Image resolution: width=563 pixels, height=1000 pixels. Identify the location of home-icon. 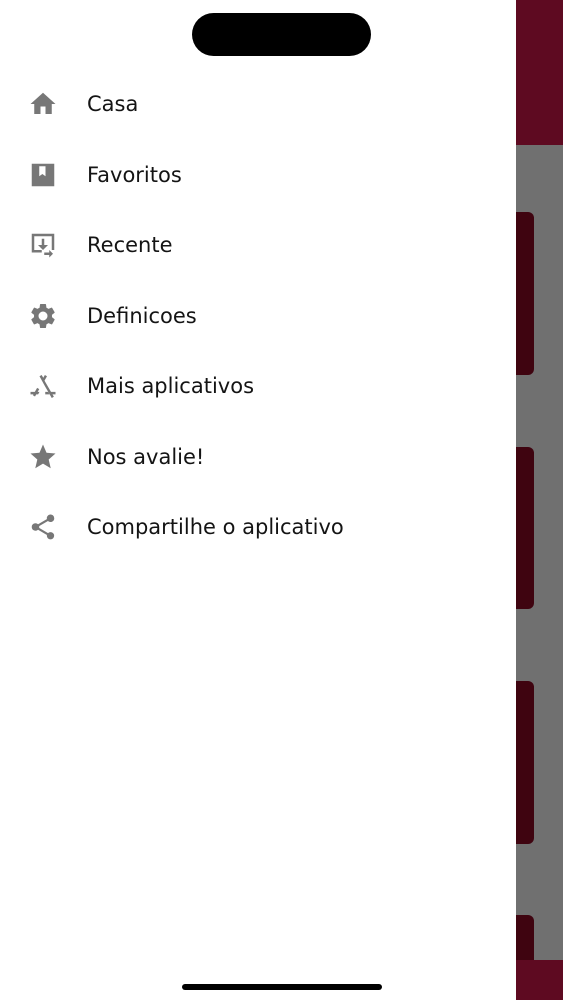
(43, 104).